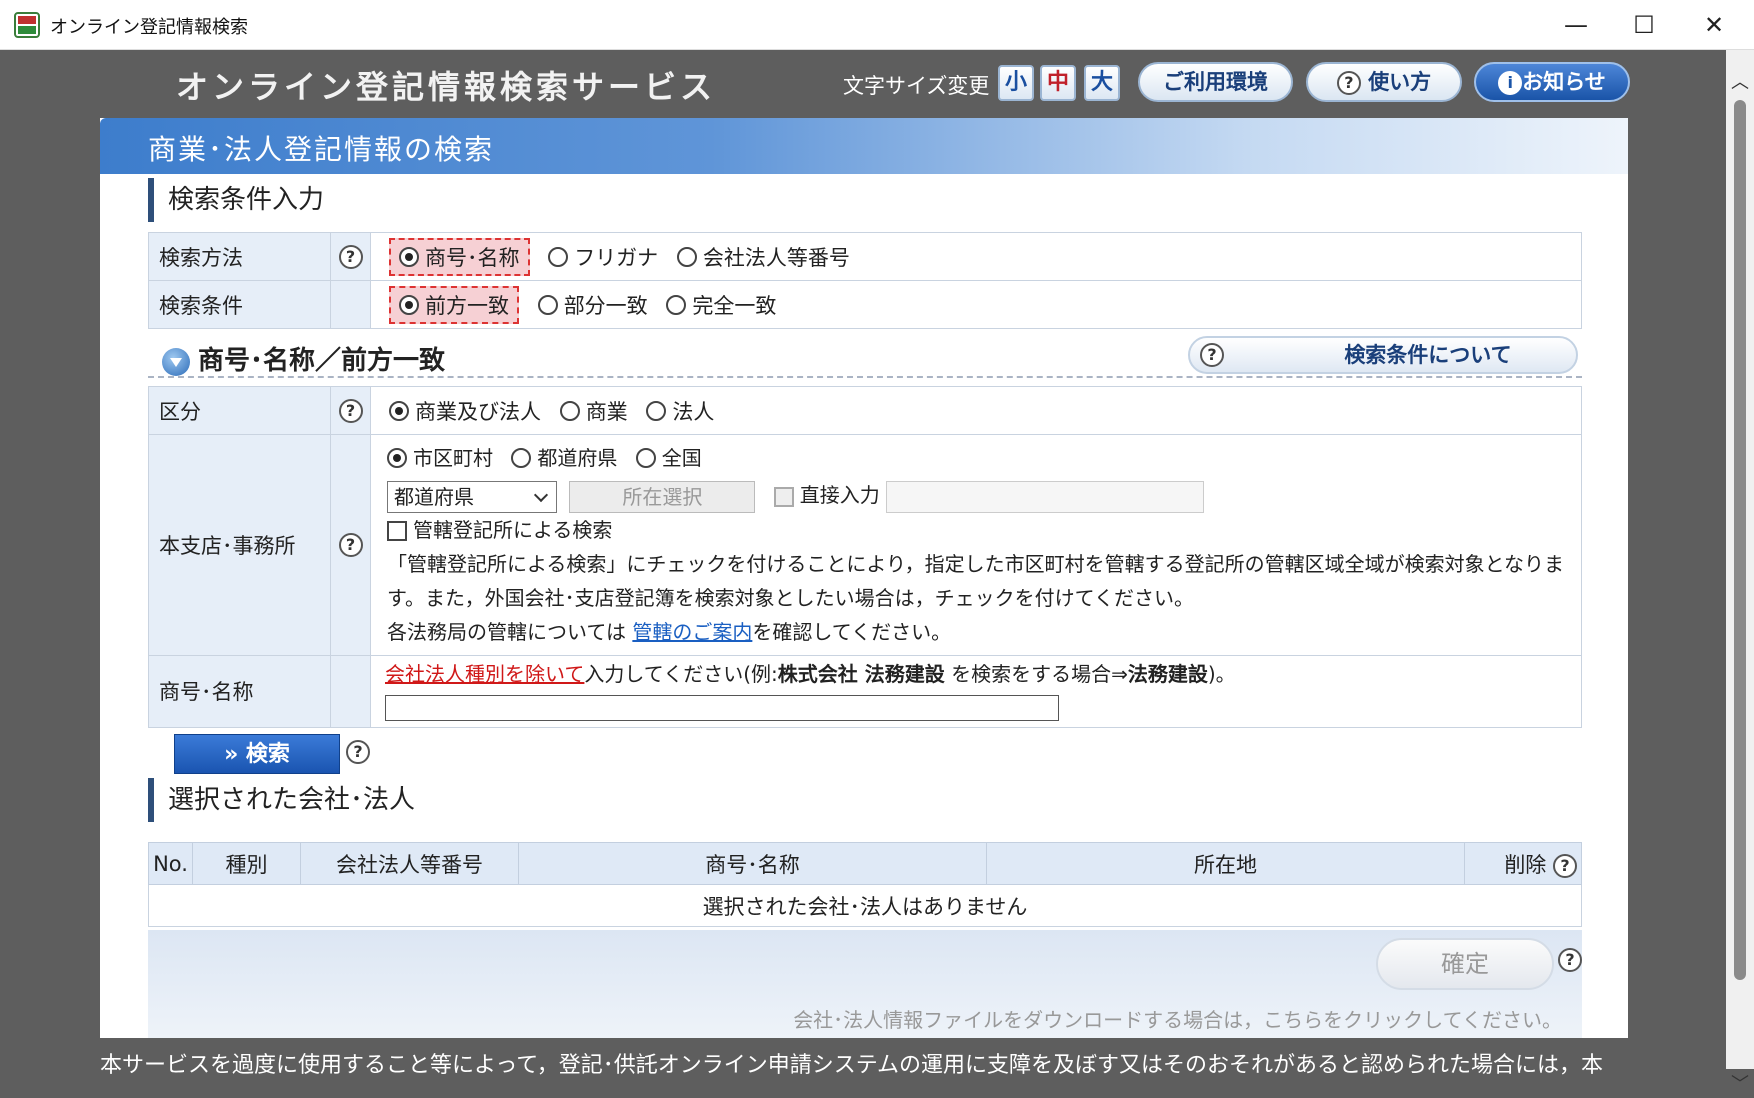 The image size is (1754, 1098). What do you see at coordinates (236, 200) in the screenshot?
I see `section-heading-condition: 検索条件入力` at bounding box center [236, 200].